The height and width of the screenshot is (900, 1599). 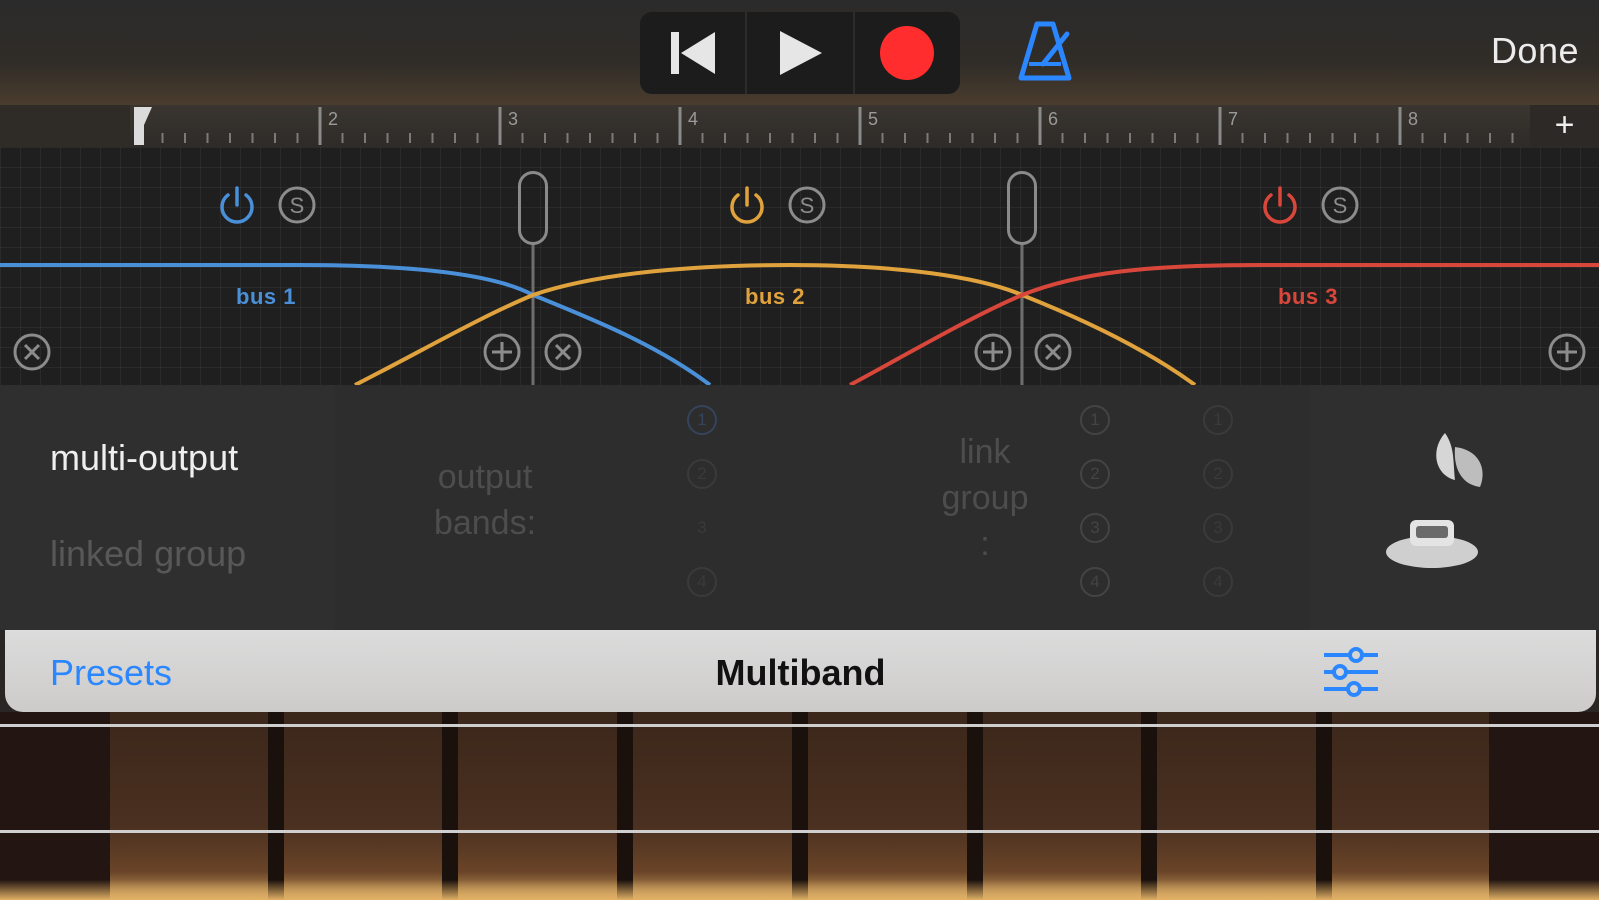 I want to click on metronome-button, so click(x=1045, y=52).